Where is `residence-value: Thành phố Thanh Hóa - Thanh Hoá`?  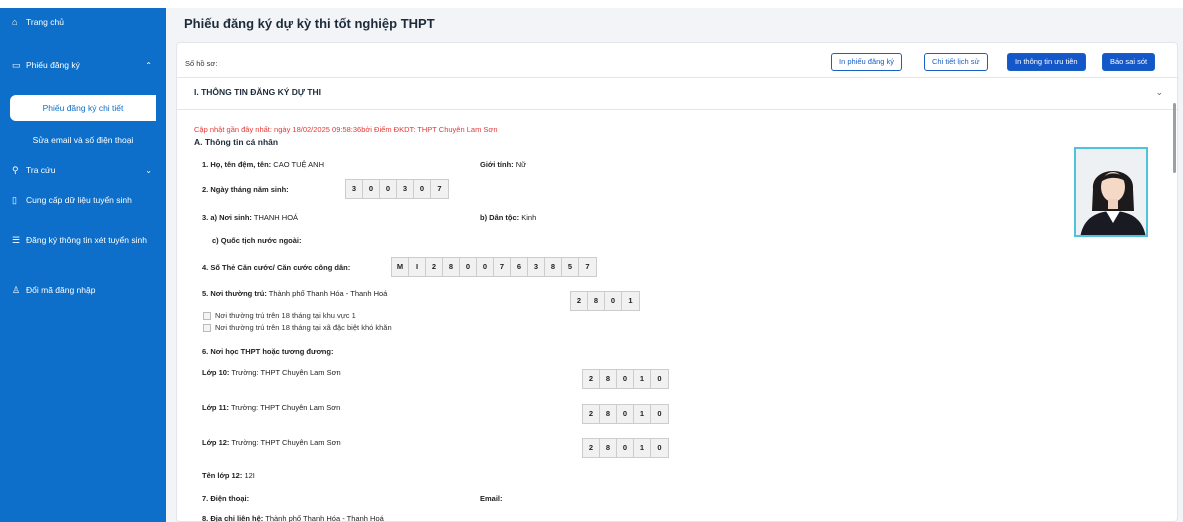 residence-value: Thành phố Thanh Hóa - Thanh Hoá is located at coordinates (328, 293).